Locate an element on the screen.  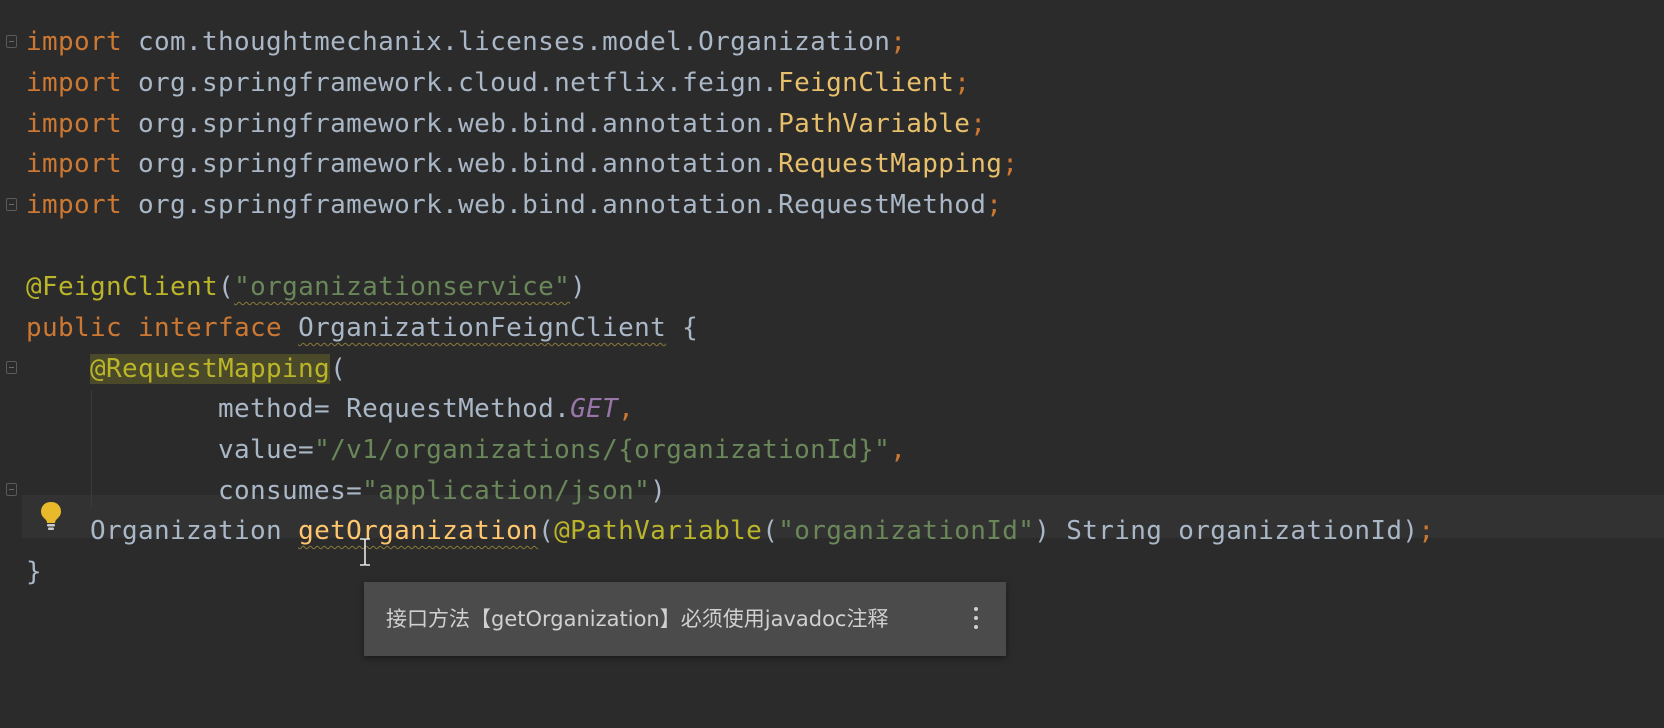
code-token: OrganizationFeignClient is located at coordinates (482, 328).